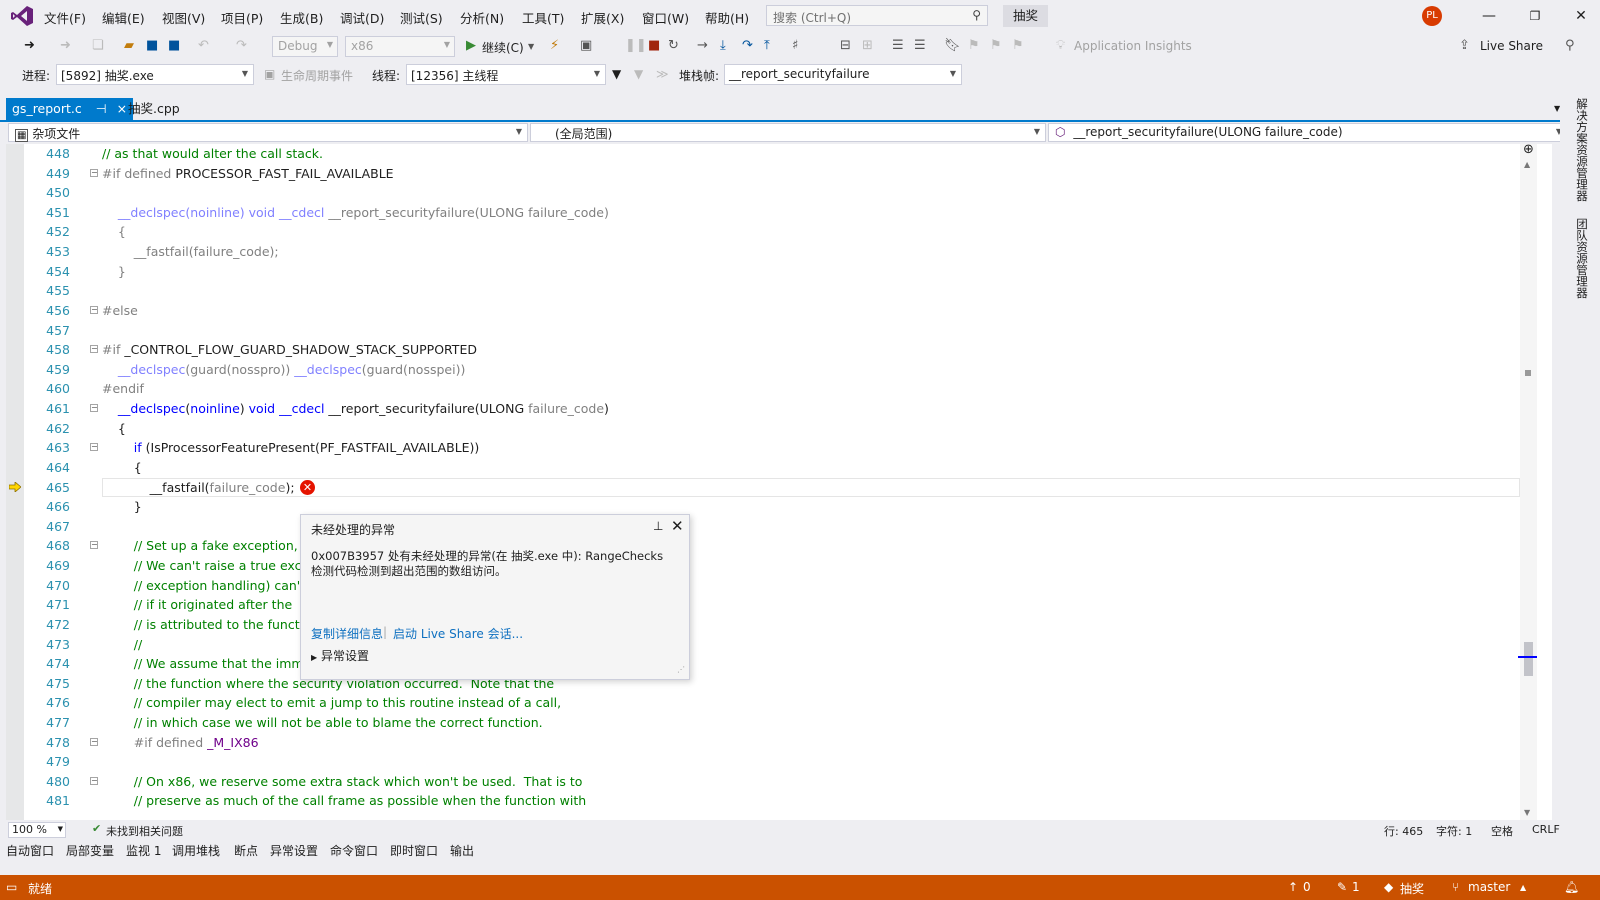 The height and width of the screenshot is (900, 1600). Describe the element at coordinates (1527, 812) in the screenshot. I see `scroll-down-icon: ▼` at that location.